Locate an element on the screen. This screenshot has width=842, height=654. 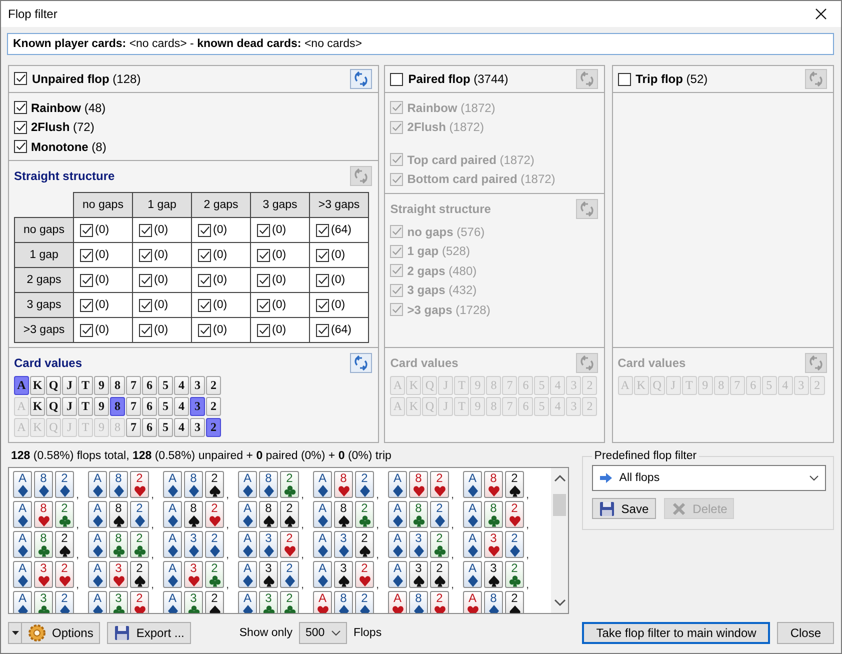
scroll-thumb is located at coordinates (559, 505).